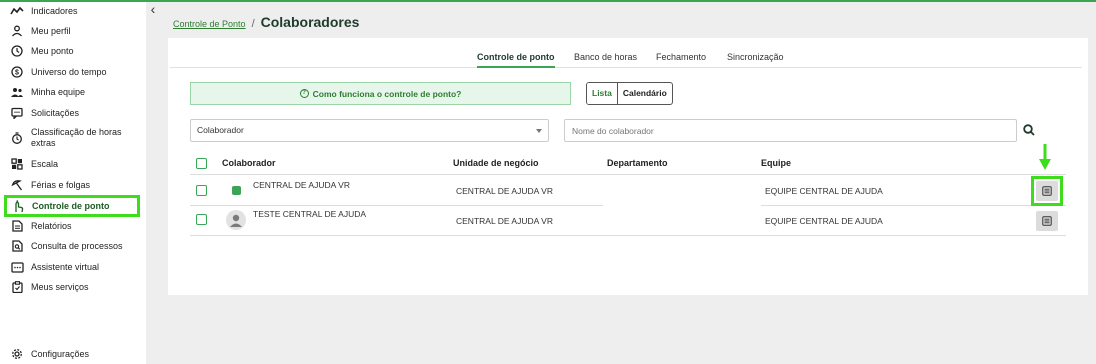 The image size is (1096, 364). I want to click on sidebar-item-controle-de-ponto: Controle de ponto, so click(72, 206).